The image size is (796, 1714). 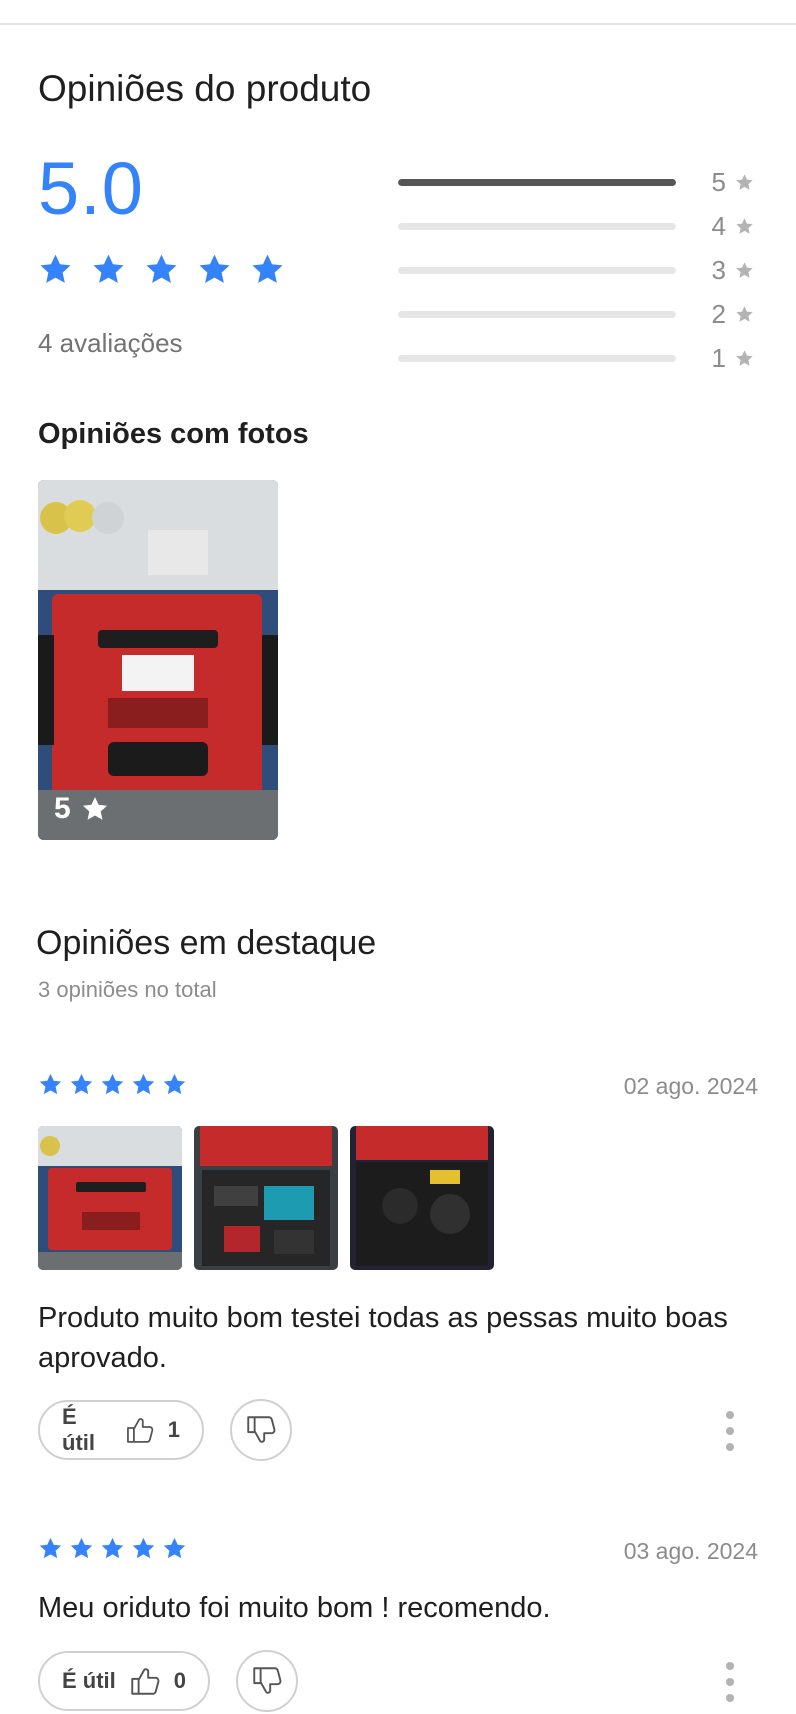 What do you see at coordinates (62, 808) in the screenshot?
I see `photo-rating-value: 5` at bounding box center [62, 808].